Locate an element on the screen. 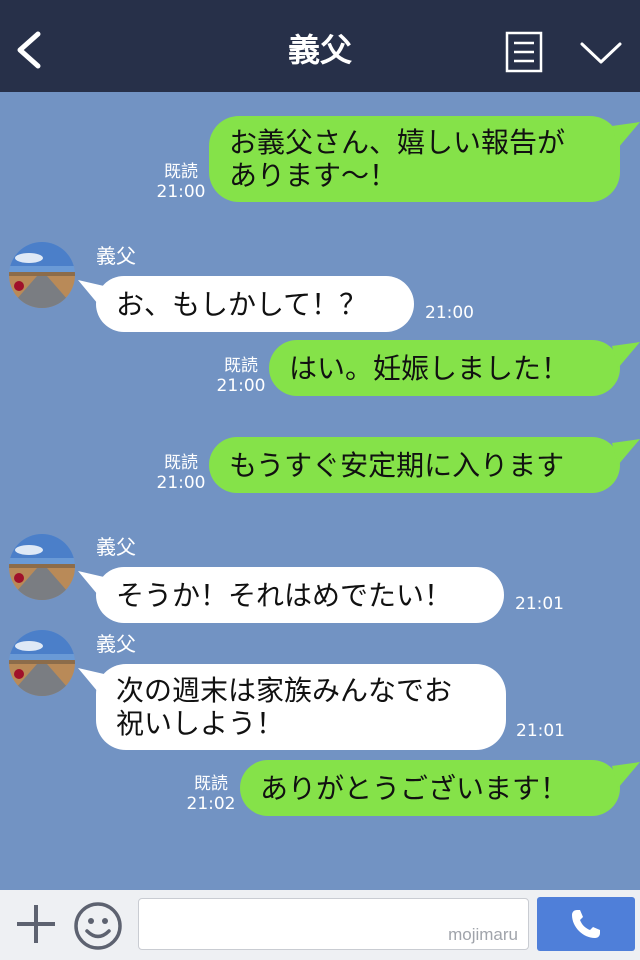  message-text-line: あります〜！ is located at coordinates (313, 175).